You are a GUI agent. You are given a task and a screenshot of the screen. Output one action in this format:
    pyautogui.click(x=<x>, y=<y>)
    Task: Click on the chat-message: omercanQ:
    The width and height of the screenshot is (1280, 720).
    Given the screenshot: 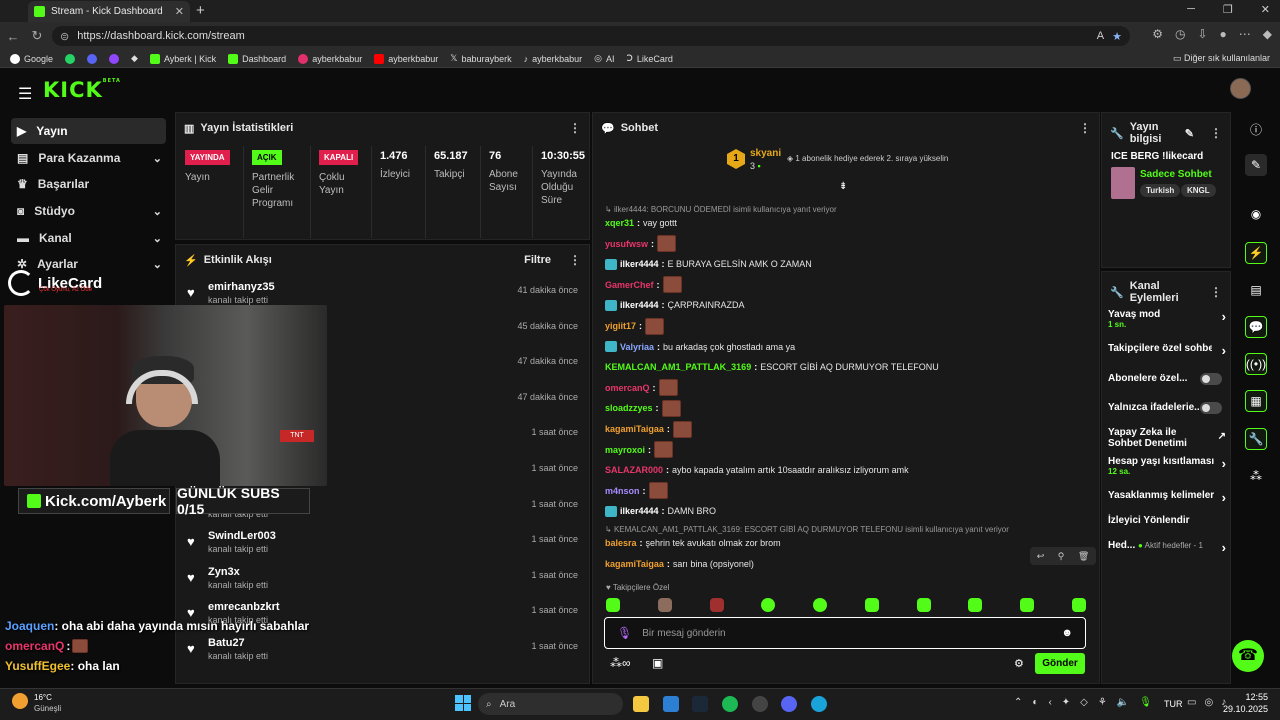 What is the action you would take?
    pyautogui.click(x=847, y=388)
    